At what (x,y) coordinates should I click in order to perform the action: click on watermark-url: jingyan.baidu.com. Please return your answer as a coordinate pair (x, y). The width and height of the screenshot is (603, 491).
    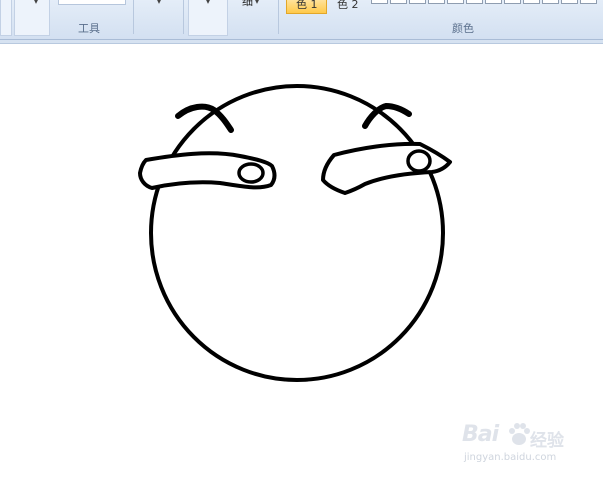
    Looking at the image, I should click on (510, 457).